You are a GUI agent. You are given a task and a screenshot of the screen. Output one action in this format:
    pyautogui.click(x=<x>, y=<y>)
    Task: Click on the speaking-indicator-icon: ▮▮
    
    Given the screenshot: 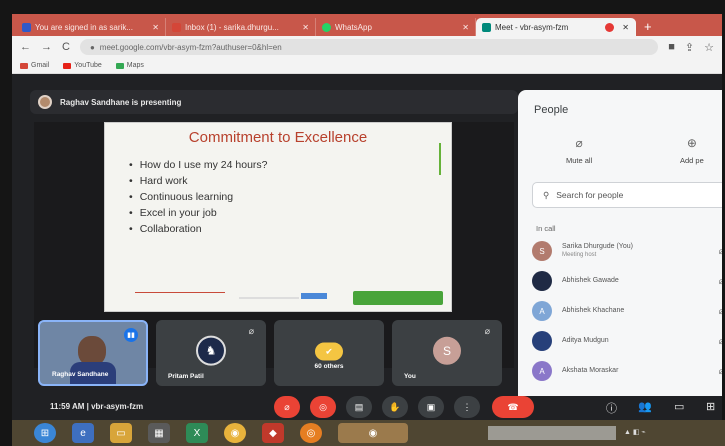 What is the action you would take?
    pyautogui.click(x=131, y=335)
    